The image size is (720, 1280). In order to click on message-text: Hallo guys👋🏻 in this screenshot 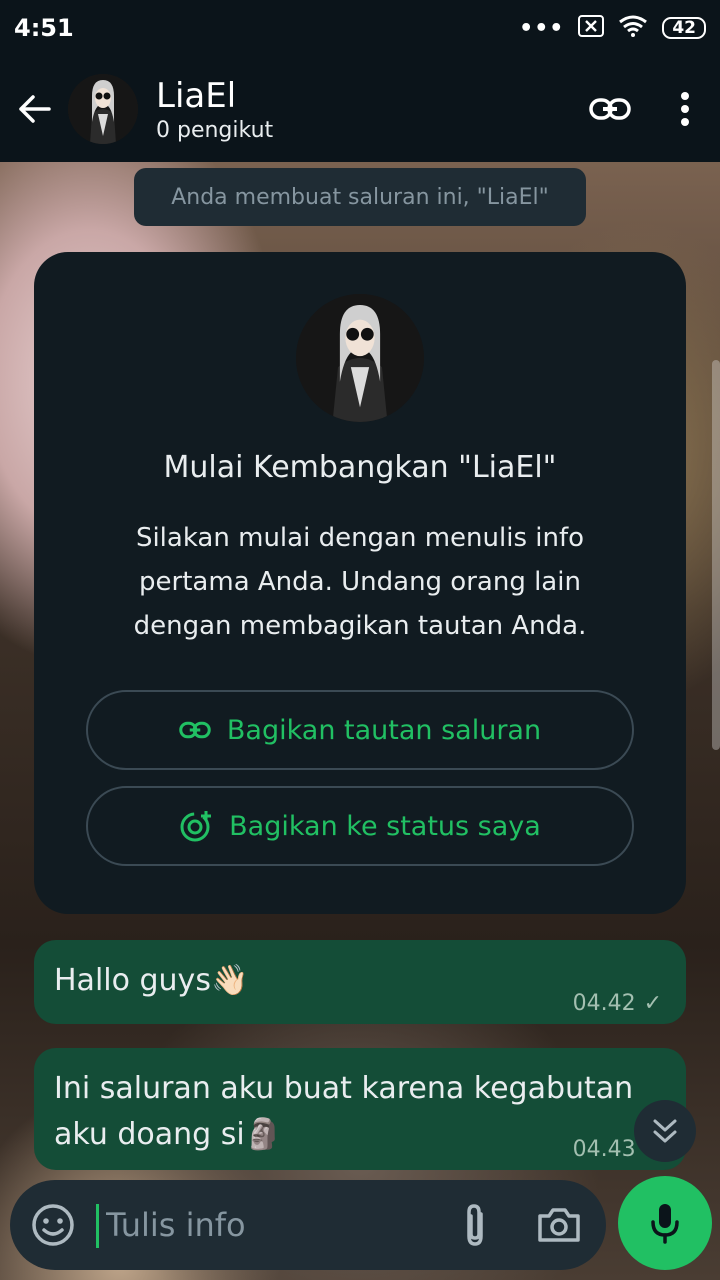, I will do `click(151, 980)`.